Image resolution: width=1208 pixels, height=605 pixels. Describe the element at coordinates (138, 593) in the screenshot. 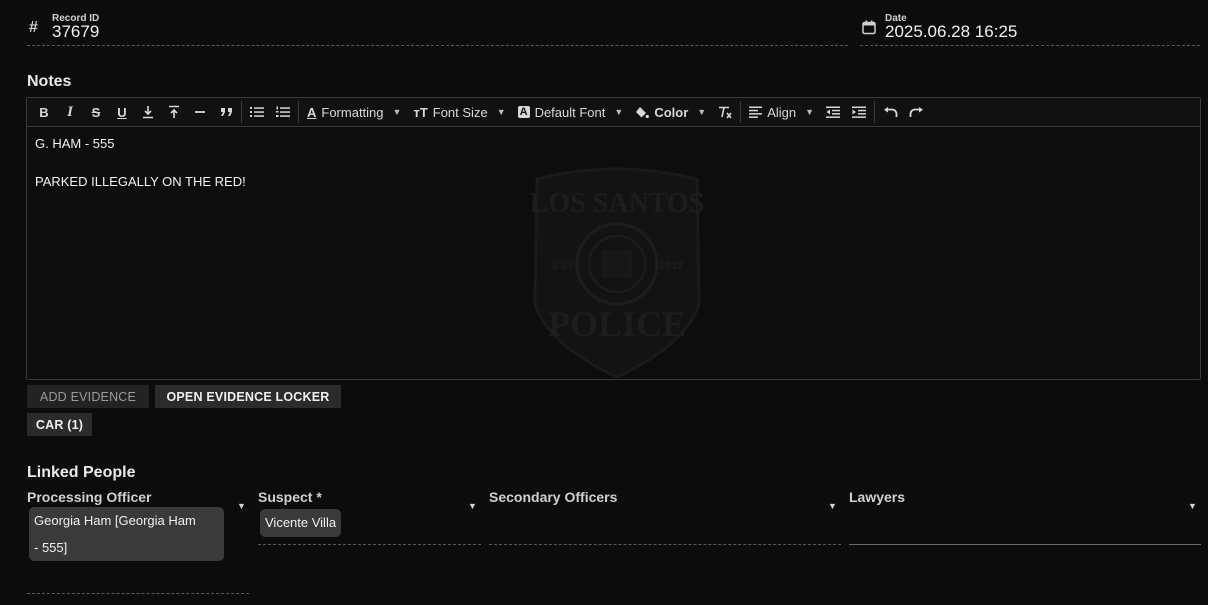

I see `processing-officer-underline` at that location.